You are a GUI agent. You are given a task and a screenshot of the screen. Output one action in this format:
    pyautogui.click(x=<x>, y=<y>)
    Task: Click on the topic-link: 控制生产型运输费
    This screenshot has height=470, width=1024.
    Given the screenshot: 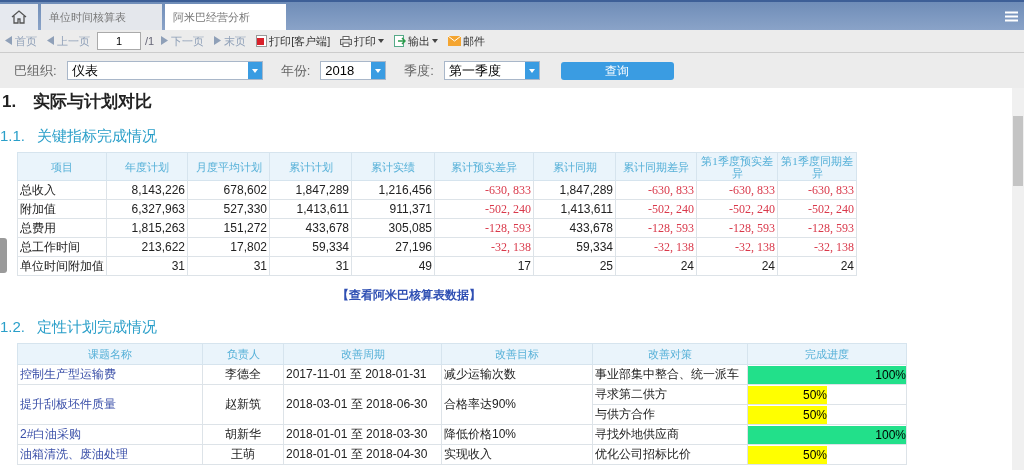 What is the action you would take?
    pyautogui.click(x=110, y=374)
    